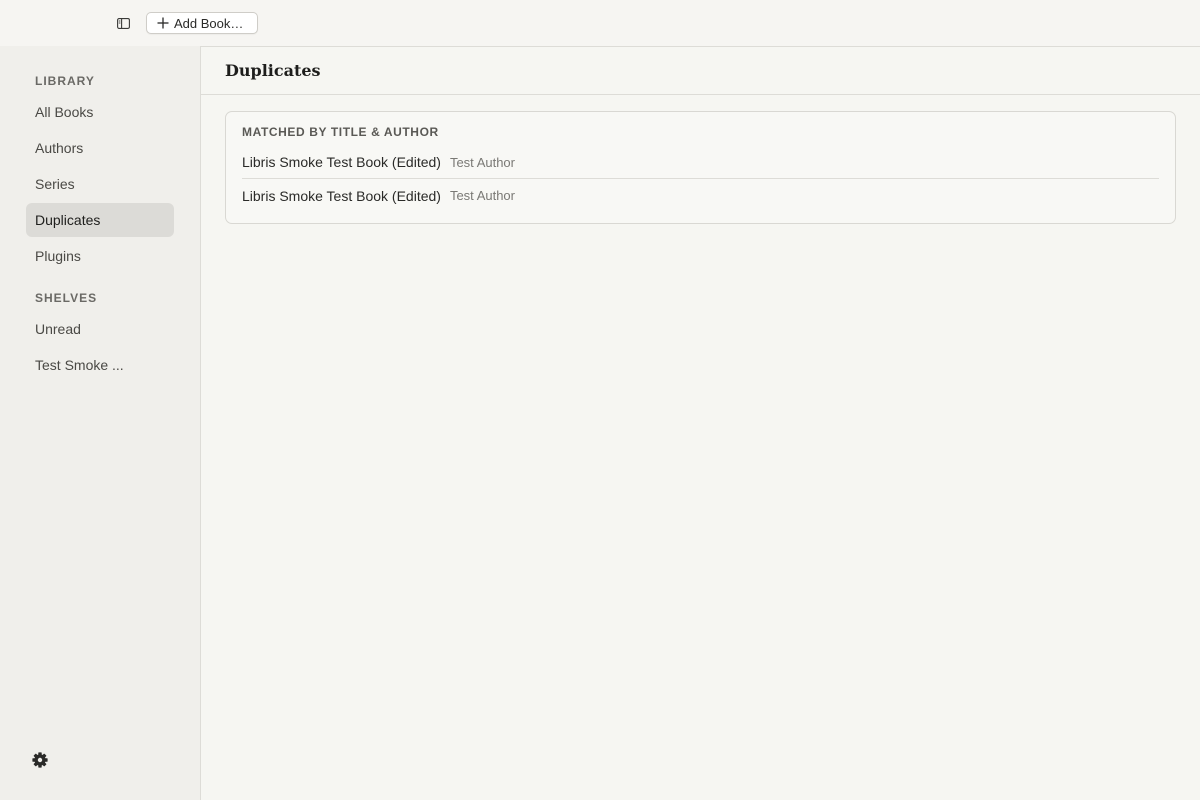 The image size is (1200, 800). I want to click on duplicate-group-header: MATCHED BY TITLE & AUTHOR, so click(340, 132).